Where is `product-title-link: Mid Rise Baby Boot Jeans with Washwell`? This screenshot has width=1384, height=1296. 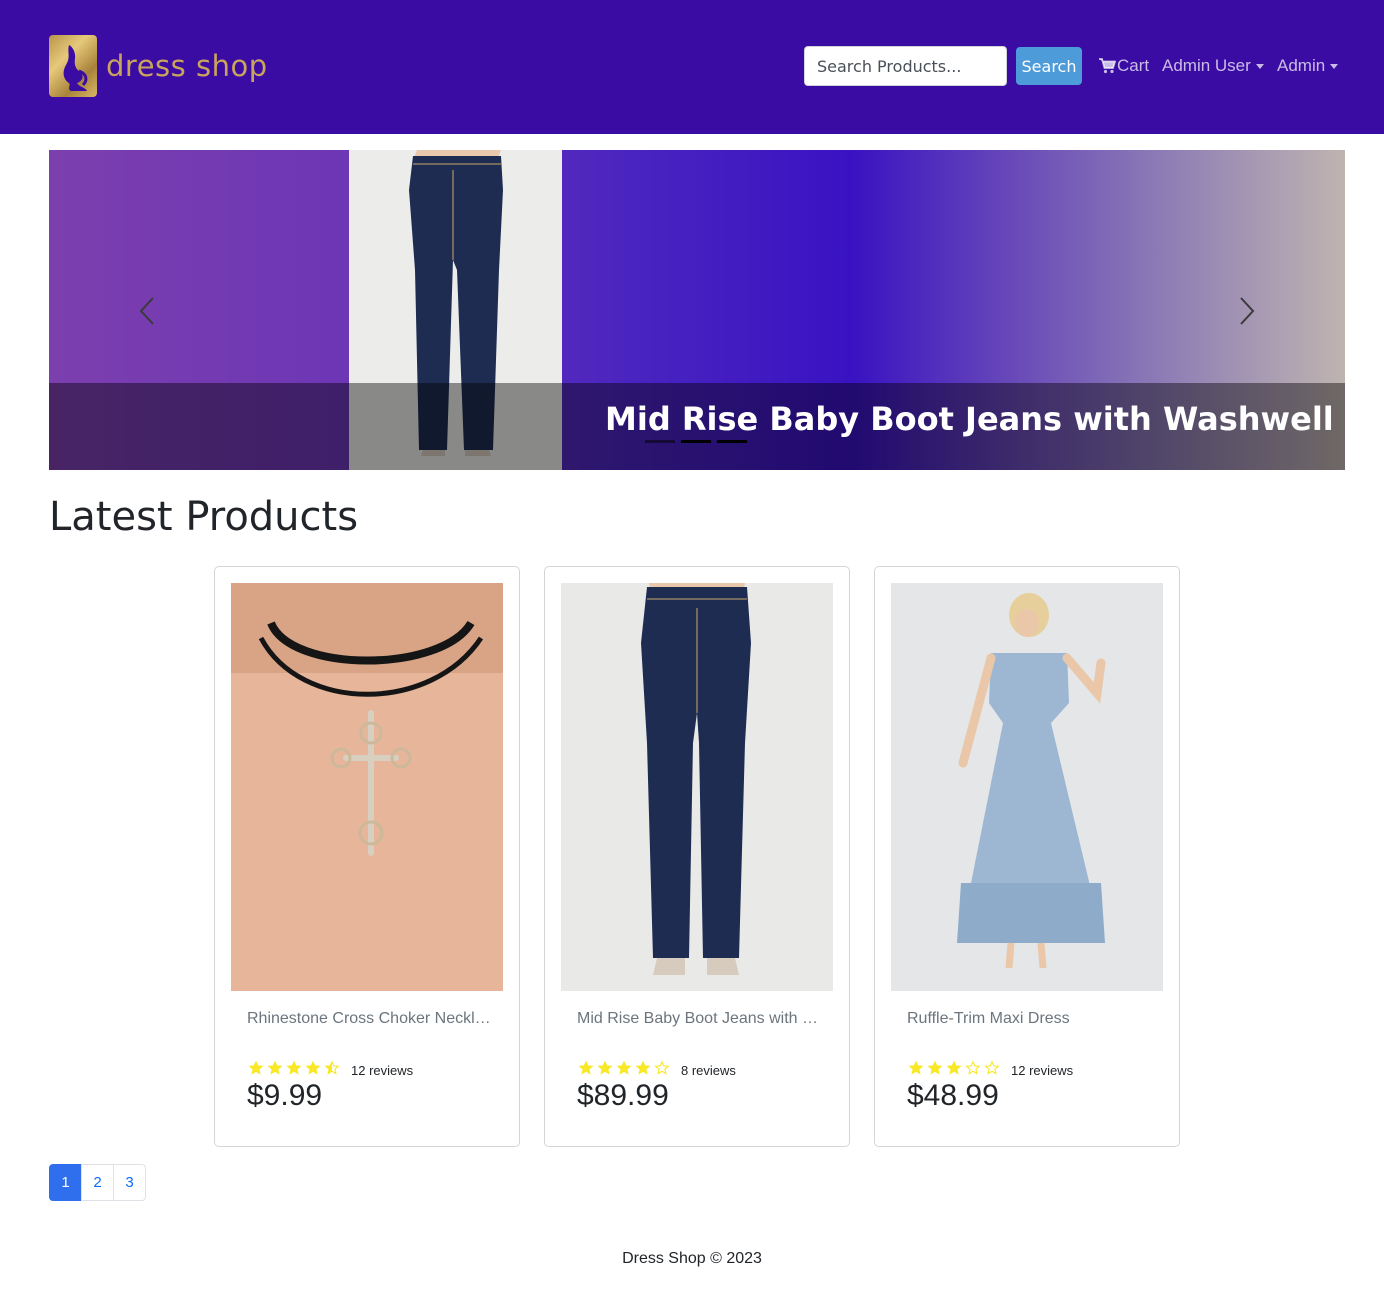 product-title-link: Mid Rise Baby Boot Jeans with Washwell is located at coordinates (699, 1019).